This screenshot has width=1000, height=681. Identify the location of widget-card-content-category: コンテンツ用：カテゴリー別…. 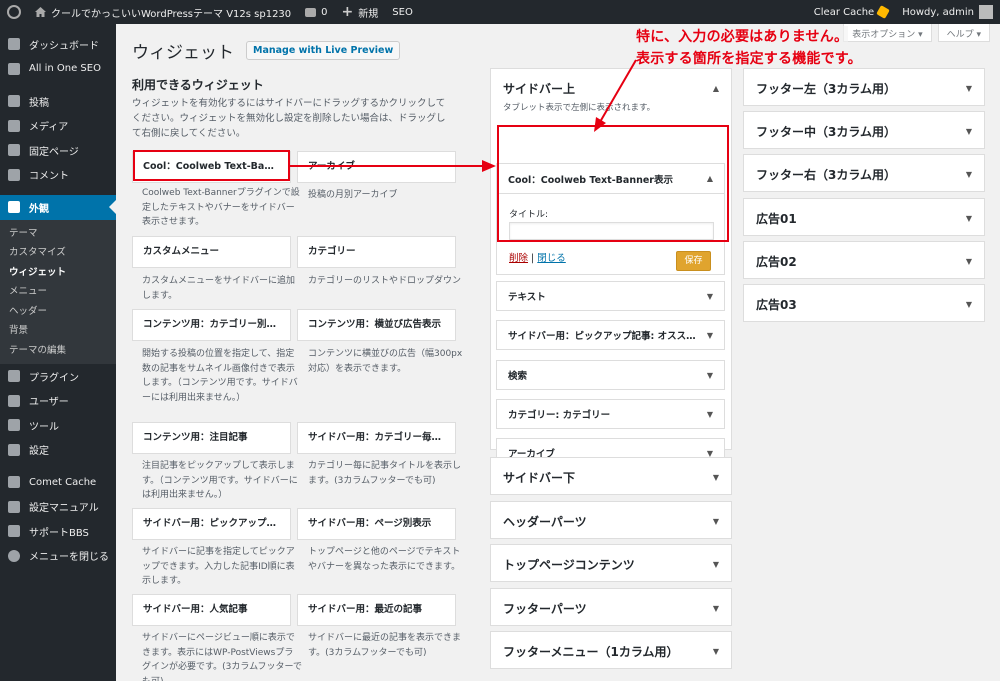
(211, 325).